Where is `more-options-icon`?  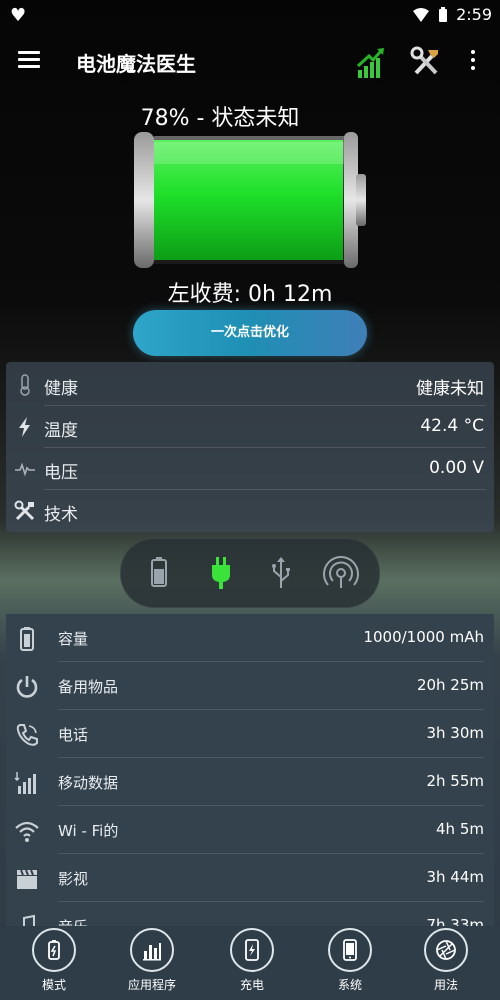 more-options-icon is located at coordinates (473, 62).